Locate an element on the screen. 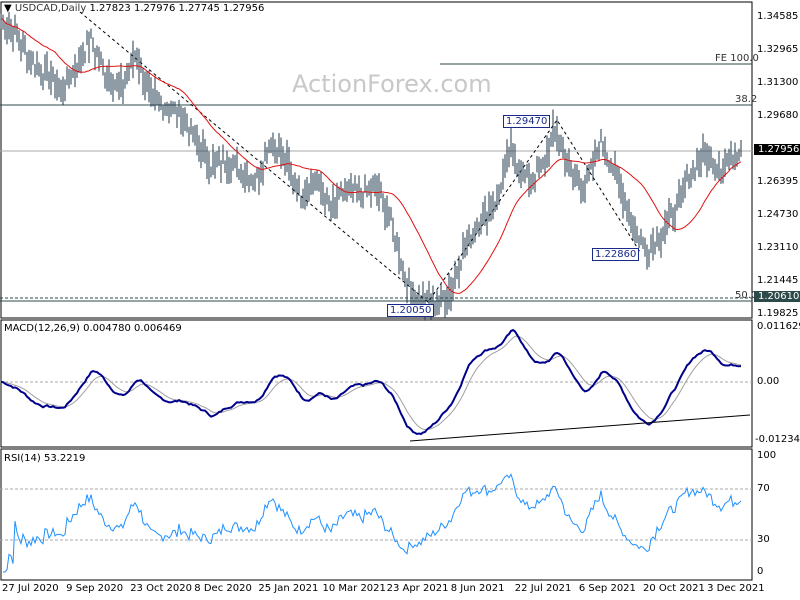 Image resolution: width=800 pixels, height=600 pixels. price-tick: 1.19825 is located at coordinates (778, 313).